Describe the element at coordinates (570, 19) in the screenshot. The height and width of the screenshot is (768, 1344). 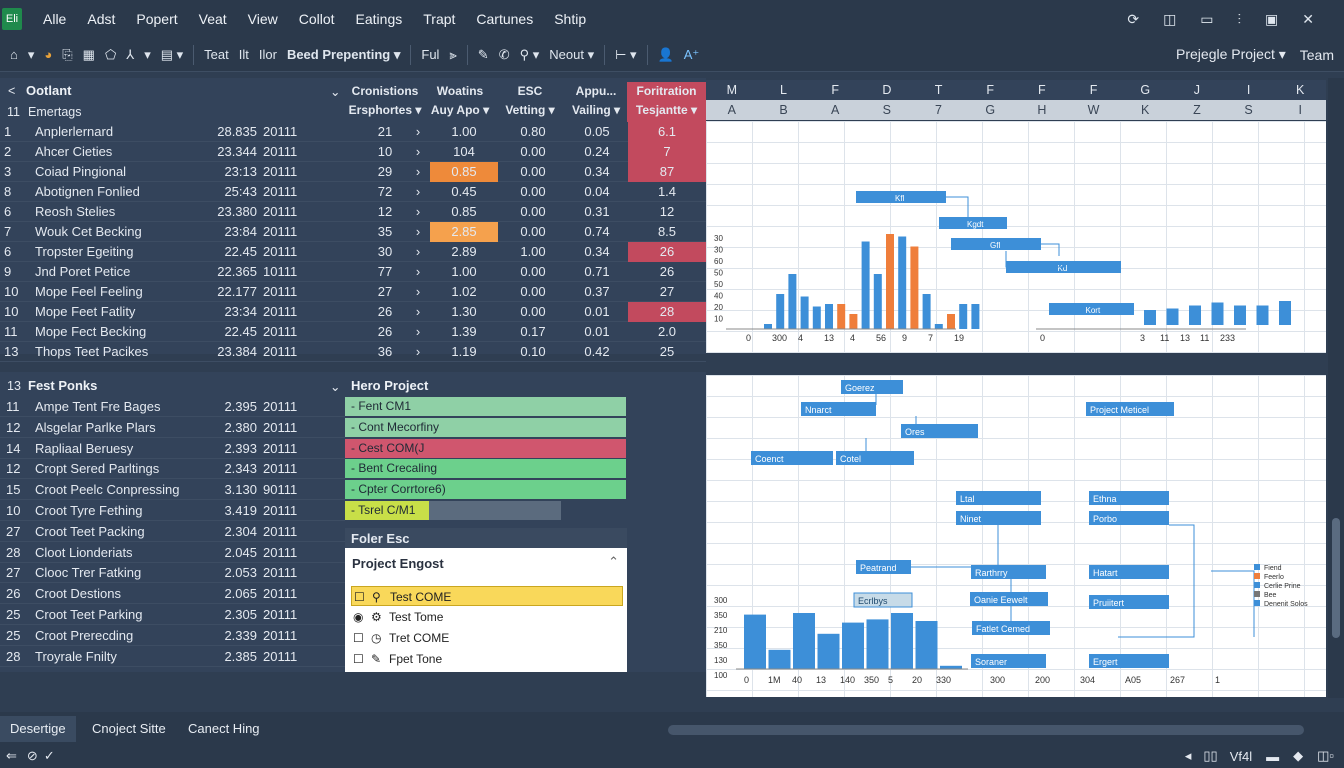
I see `menu-shtip: Shtip` at that location.